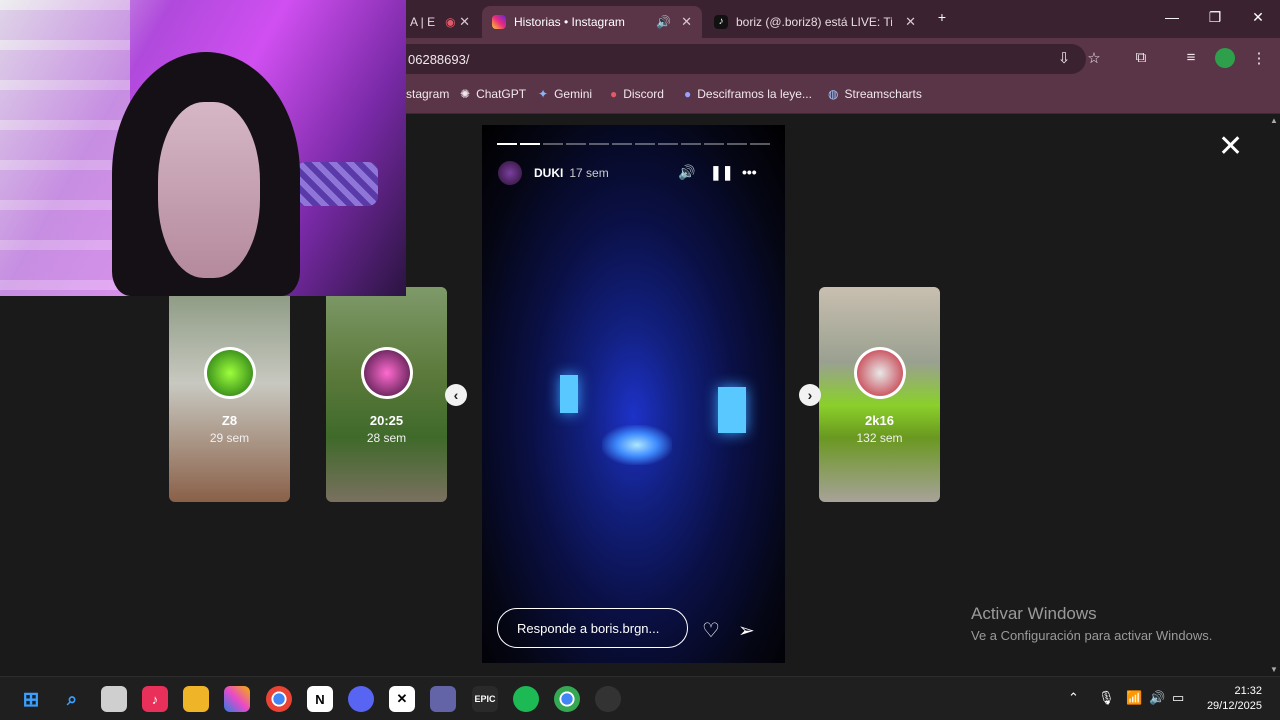  Describe the element at coordinates (485, 699) in the screenshot. I see `epic-games-icon: EPIC` at that location.